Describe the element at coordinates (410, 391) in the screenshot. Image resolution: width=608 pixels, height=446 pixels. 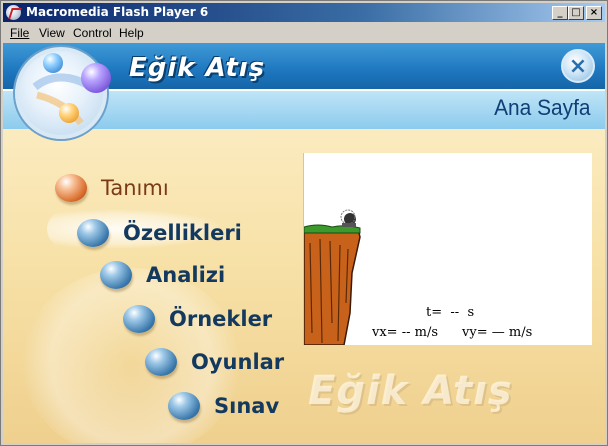
I see `watermark-title: Eğik Atış` at that location.